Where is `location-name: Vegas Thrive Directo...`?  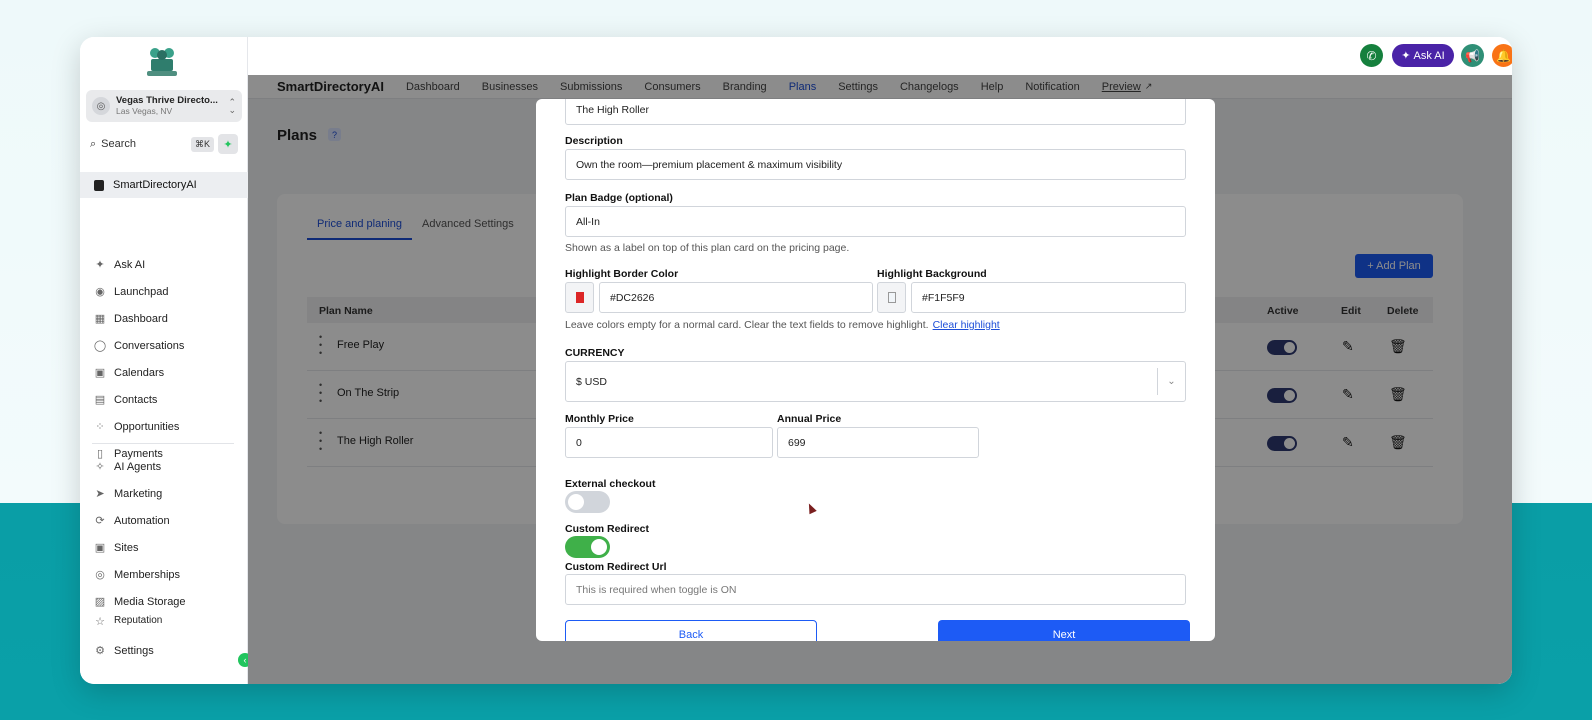
location-name: Vegas Thrive Directo... is located at coordinates (167, 100).